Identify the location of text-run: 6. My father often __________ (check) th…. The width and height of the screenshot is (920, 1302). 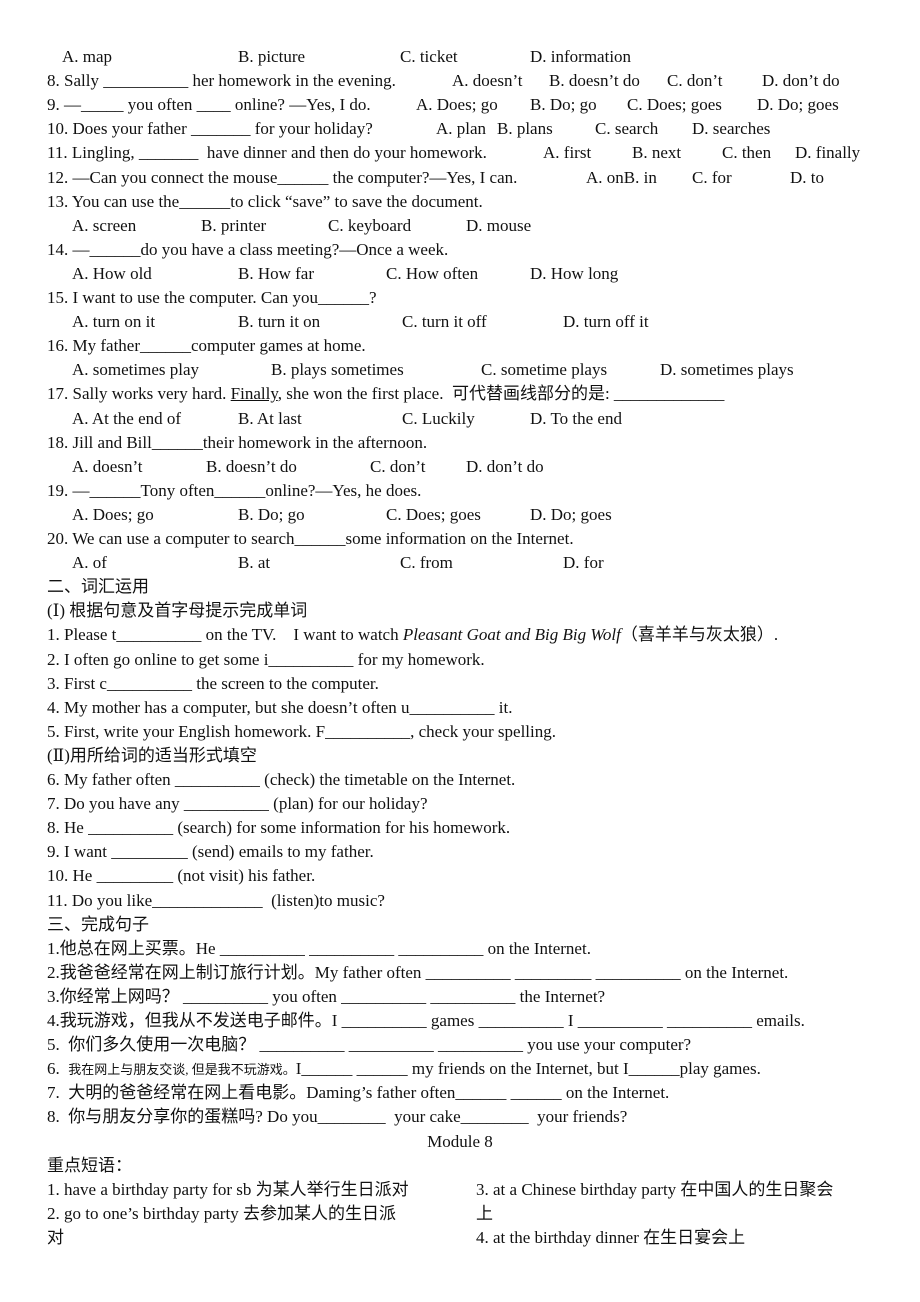
(281, 779).